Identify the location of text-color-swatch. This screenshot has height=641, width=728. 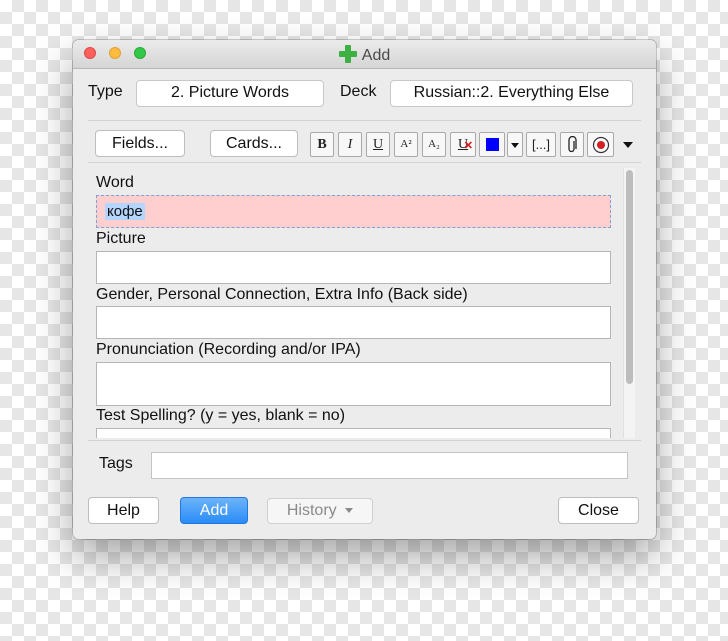
(492, 144).